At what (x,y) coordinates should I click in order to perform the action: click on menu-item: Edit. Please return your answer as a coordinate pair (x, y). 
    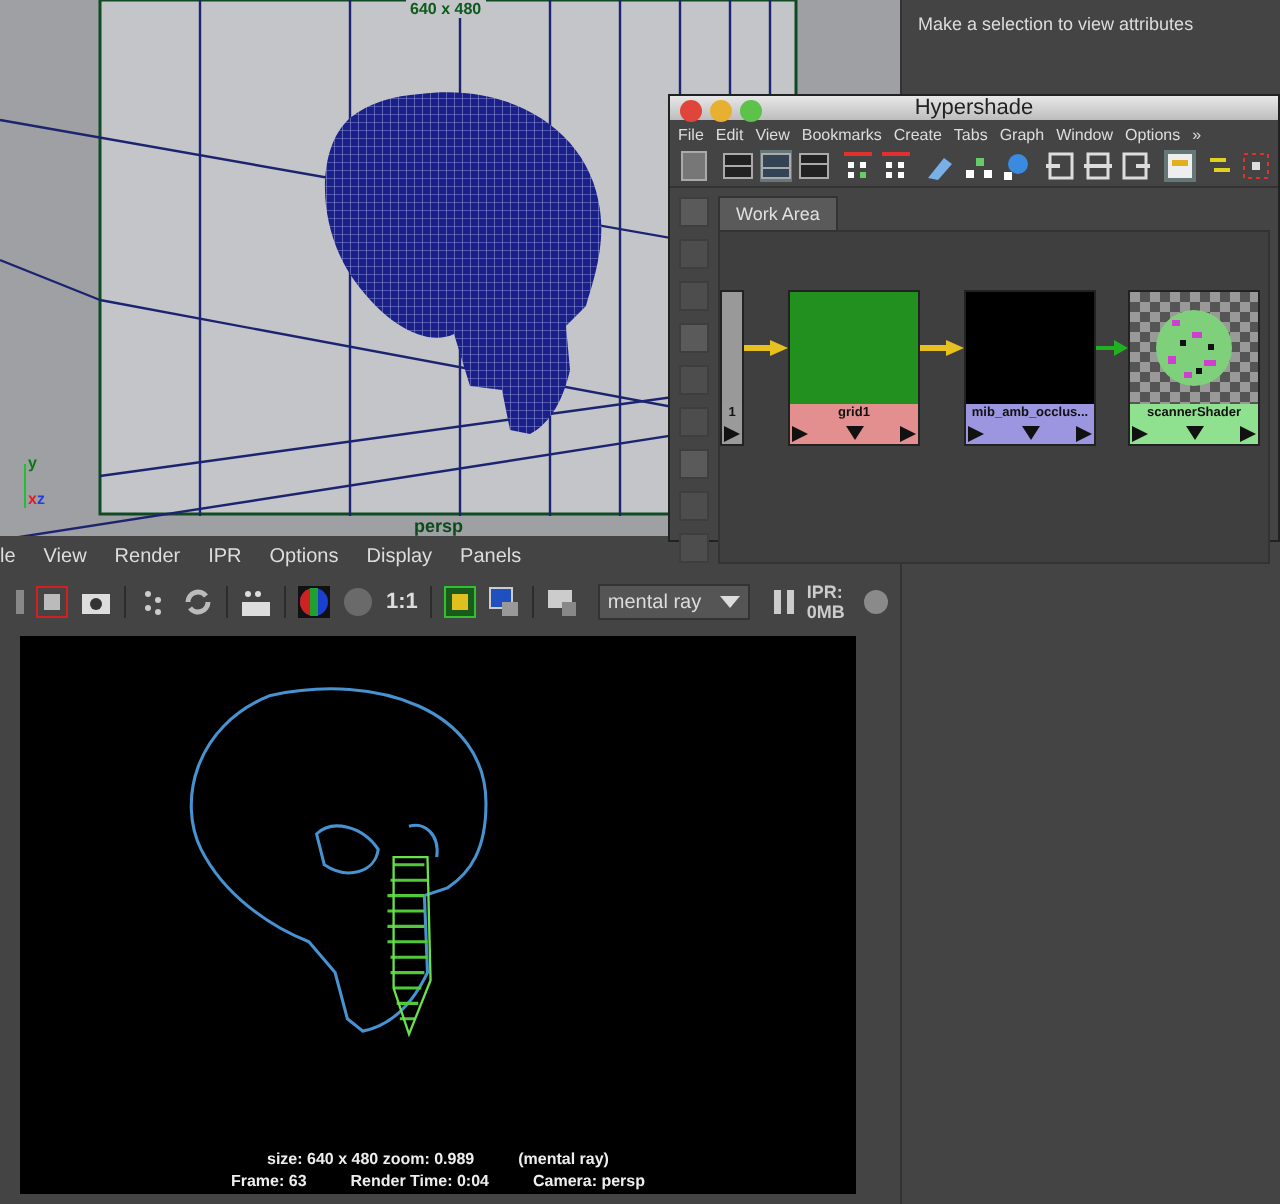
    Looking at the image, I should click on (729, 135).